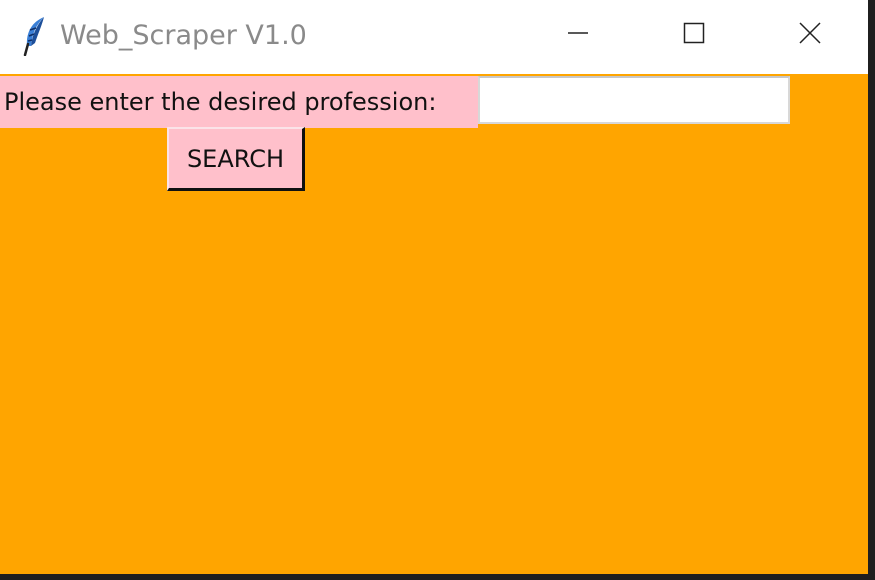  I want to click on search-button: SEARCH, so click(236, 159).